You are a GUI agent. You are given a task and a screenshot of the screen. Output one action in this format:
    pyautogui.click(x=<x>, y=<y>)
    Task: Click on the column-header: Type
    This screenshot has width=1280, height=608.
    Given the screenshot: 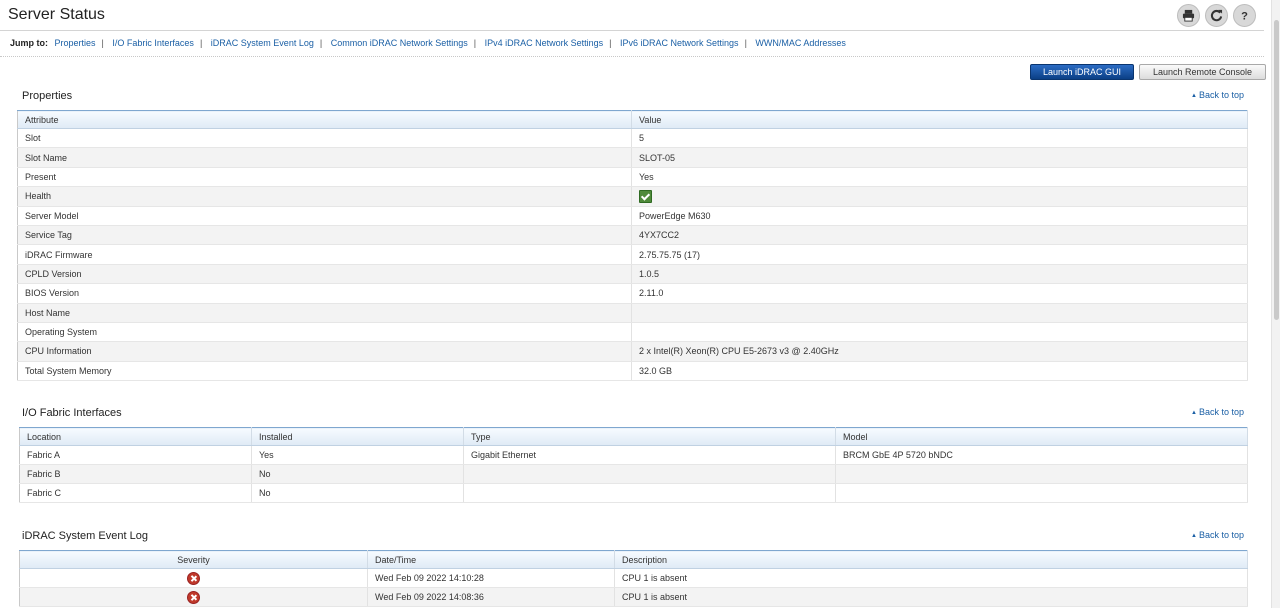 What is the action you would take?
    pyautogui.click(x=649, y=436)
    